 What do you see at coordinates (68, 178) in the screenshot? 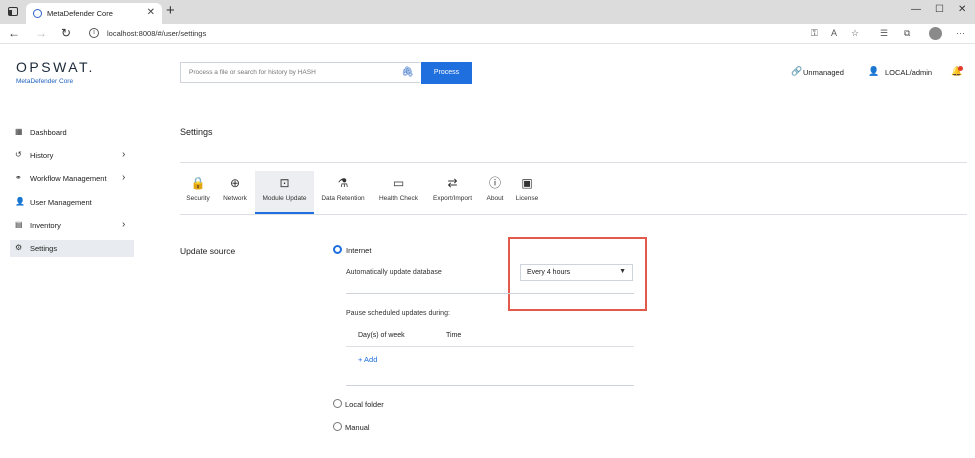
I see `sidebar-item-label: Workflow Management` at bounding box center [68, 178].